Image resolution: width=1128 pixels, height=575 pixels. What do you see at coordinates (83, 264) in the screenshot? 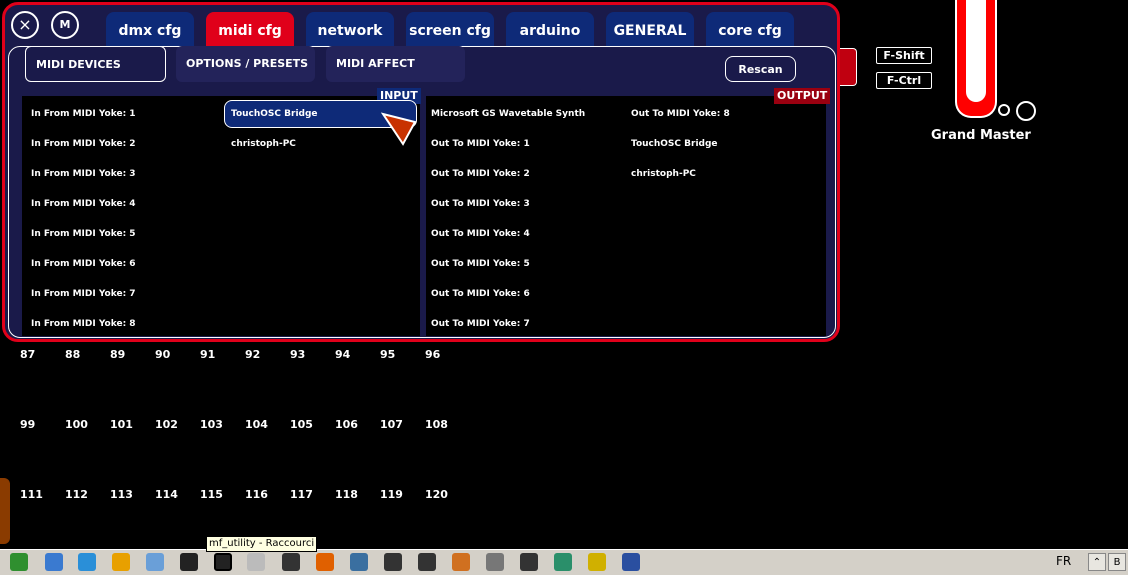
I see `input-device-item: In From MIDI Yoke: 6` at bounding box center [83, 264].